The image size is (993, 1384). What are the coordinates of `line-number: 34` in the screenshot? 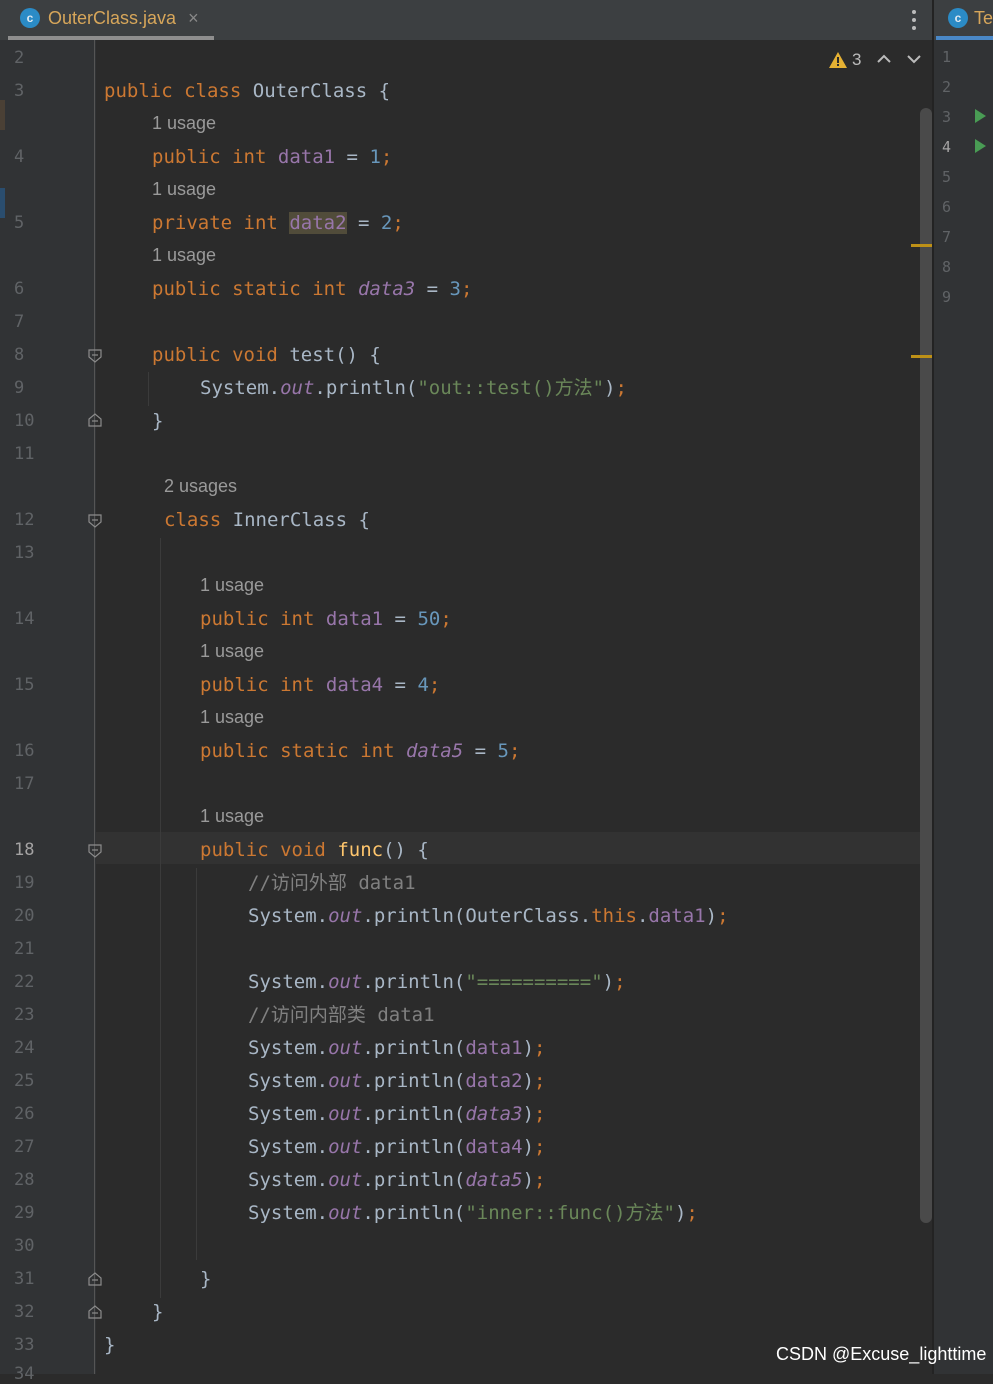 It's located at (24, 1374).